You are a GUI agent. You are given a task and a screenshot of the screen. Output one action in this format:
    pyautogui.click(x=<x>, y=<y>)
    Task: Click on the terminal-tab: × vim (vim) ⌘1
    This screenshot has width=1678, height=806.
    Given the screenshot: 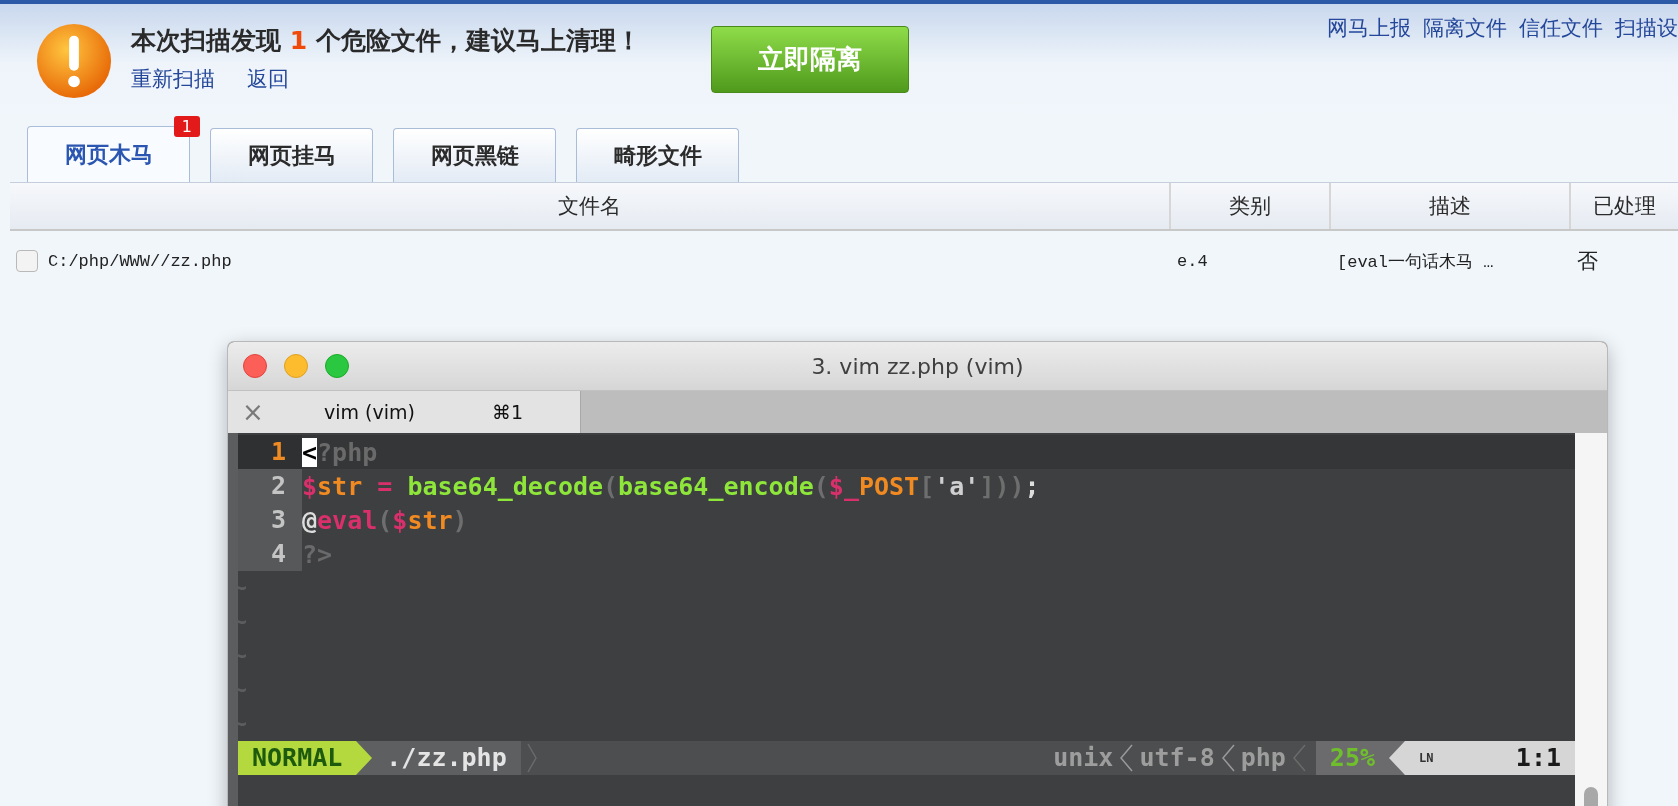 What is the action you would take?
    pyautogui.click(x=404, y=412)
    